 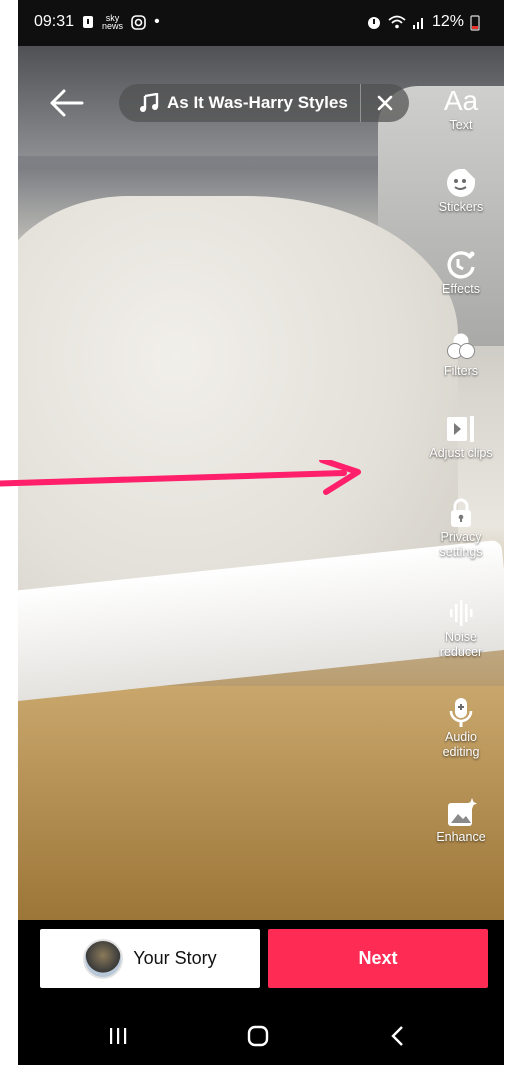 What do you see at coordinates (461, 346) in the screenshot?
I see `filters-icon` at bounding box center [461, 346].